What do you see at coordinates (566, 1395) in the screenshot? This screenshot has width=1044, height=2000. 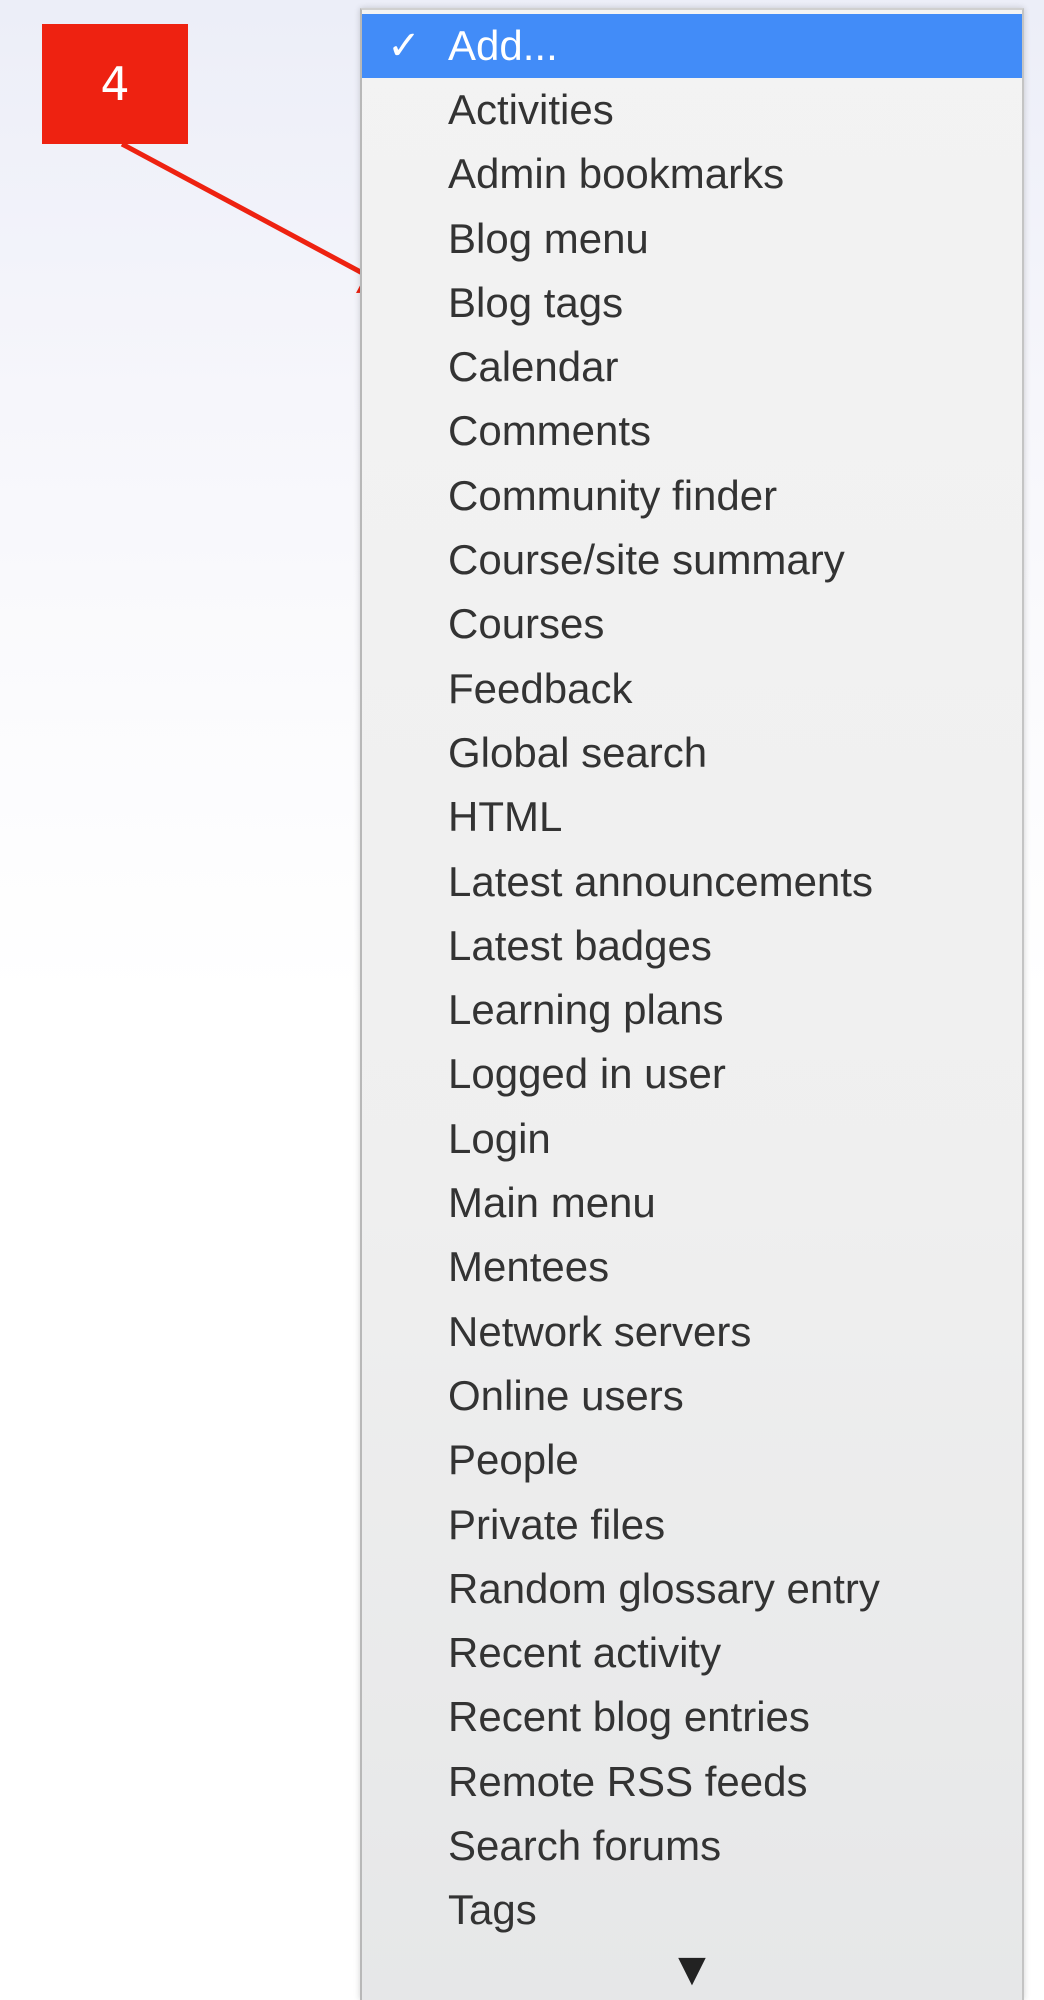 I see `dropdown-option-label: Online users` at bounding box center [566, 1395].